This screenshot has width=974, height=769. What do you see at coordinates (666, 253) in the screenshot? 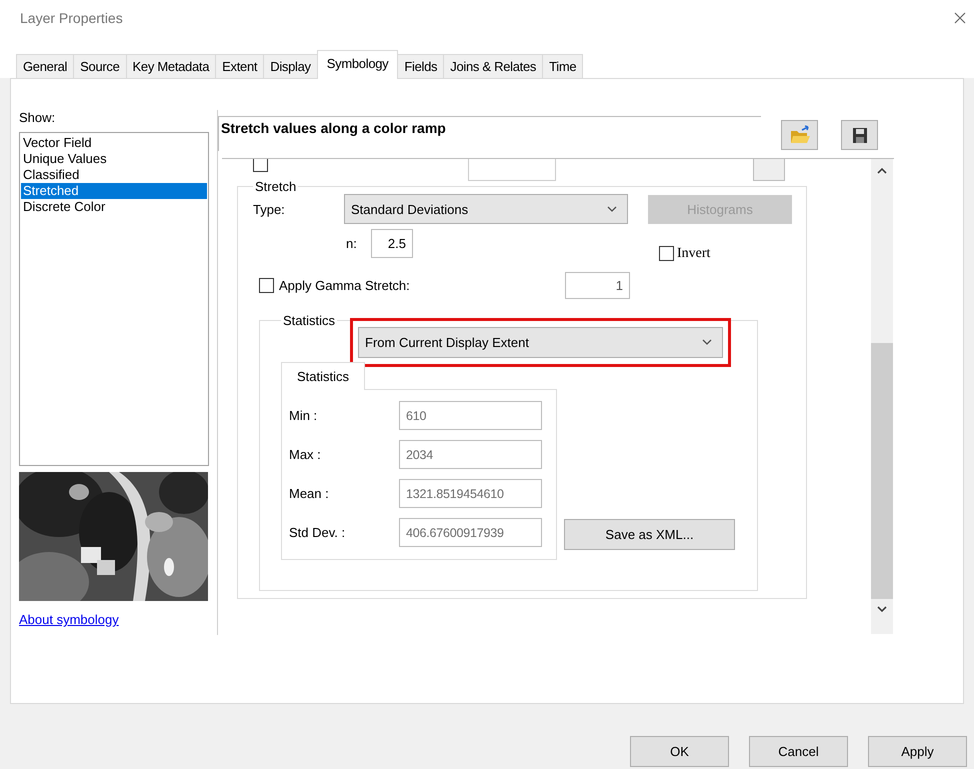
I see `invert-checkbox` at bounding box center [666, 253].